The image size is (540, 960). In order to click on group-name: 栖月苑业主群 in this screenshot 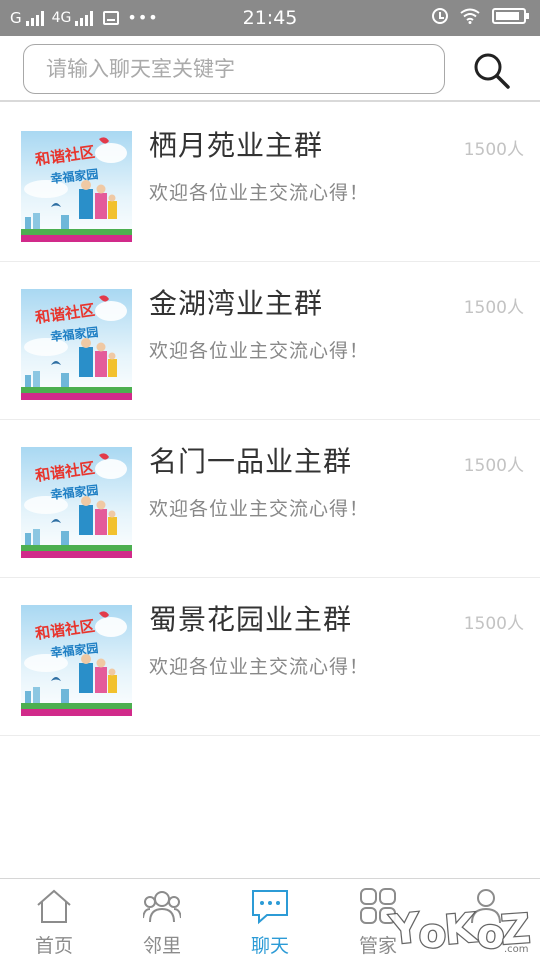, I will do `click(236, 145)`.